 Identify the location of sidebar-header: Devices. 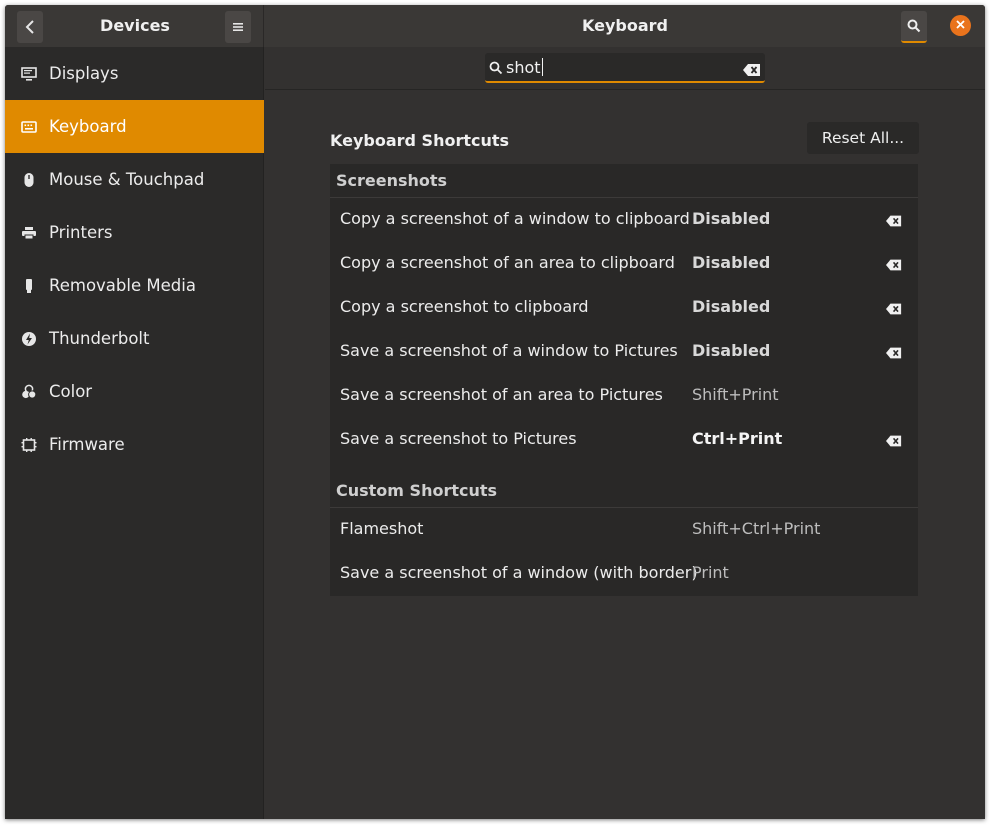
(134, 26).